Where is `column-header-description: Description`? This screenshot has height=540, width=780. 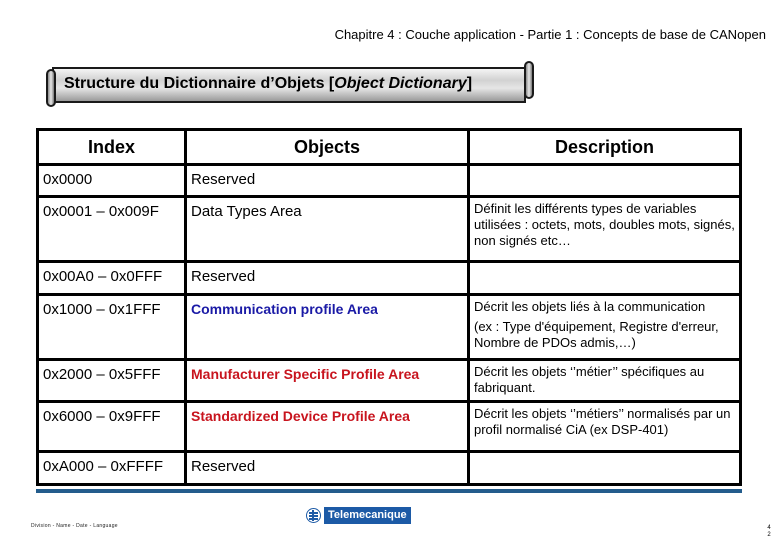
column-header-description: Description is located at coordinates (604, 147).